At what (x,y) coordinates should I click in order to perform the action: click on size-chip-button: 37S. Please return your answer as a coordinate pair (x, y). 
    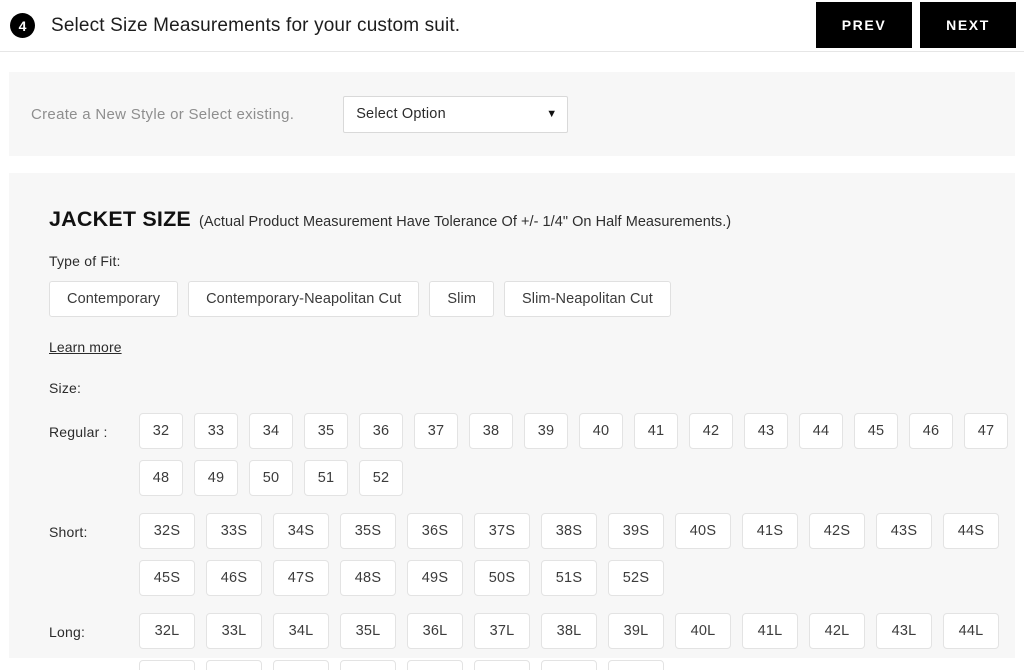
    Looking at the image, I should click on (502, 531).